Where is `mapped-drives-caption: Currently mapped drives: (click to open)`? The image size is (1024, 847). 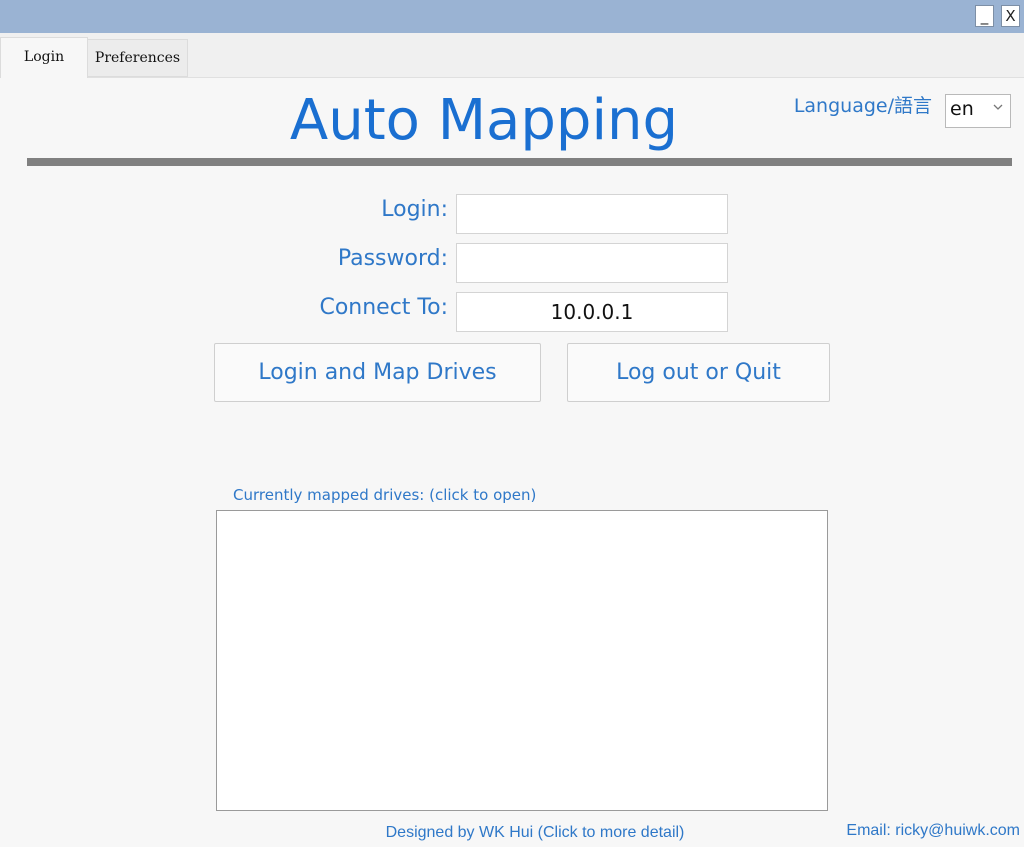 mapped-drives-caption: Currently mapped drives: (click to open) is located at coordinates (385, 495).